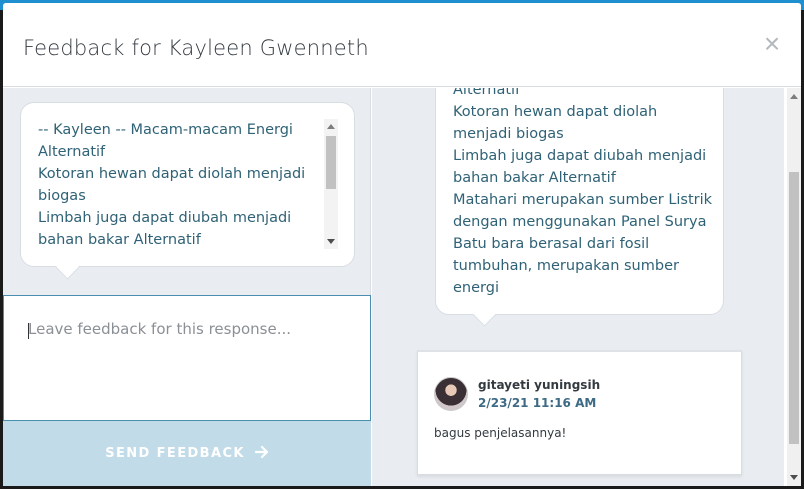 The image size is (804, 489). I want to click on send-feedback-button: SEND FEEDBACK, so click(187, 453).